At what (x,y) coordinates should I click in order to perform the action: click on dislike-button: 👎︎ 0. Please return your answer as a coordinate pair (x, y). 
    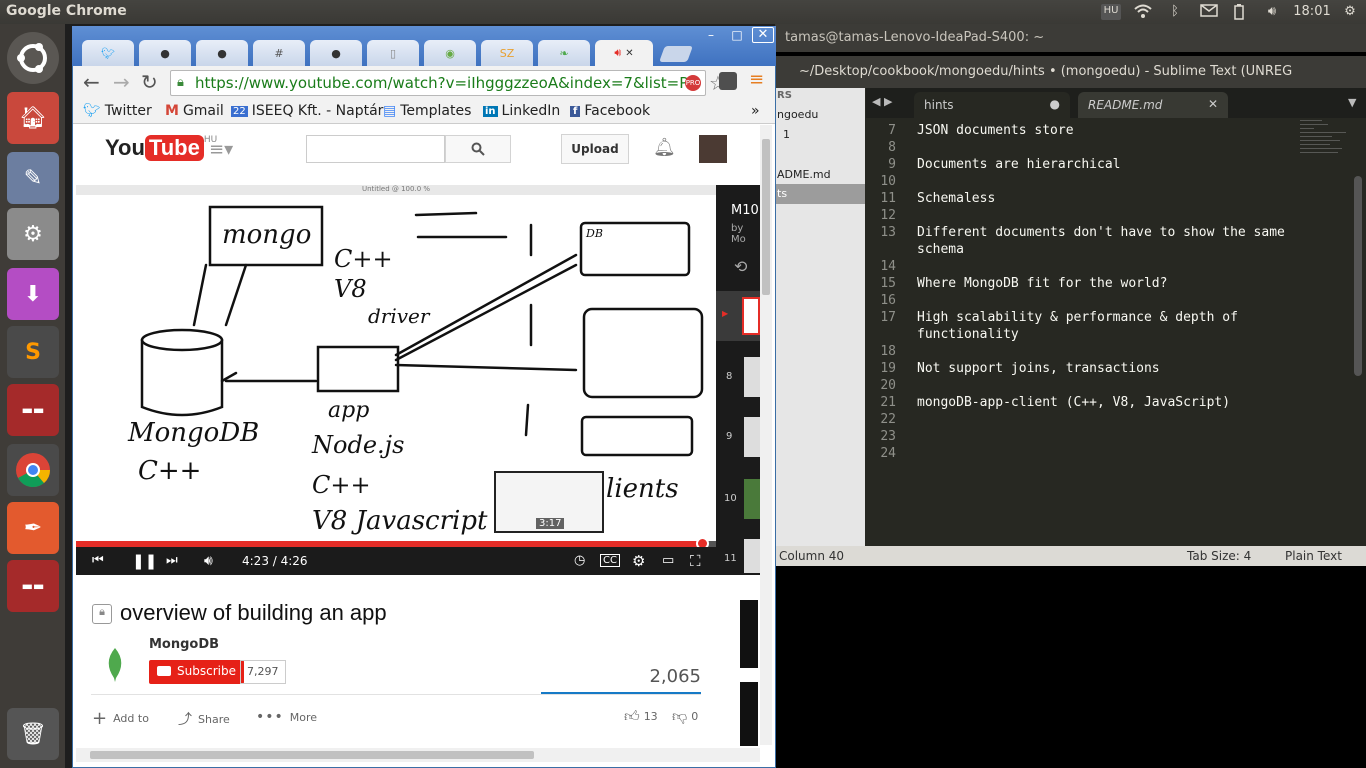
    Looking at the image, I should click on (685, 716).